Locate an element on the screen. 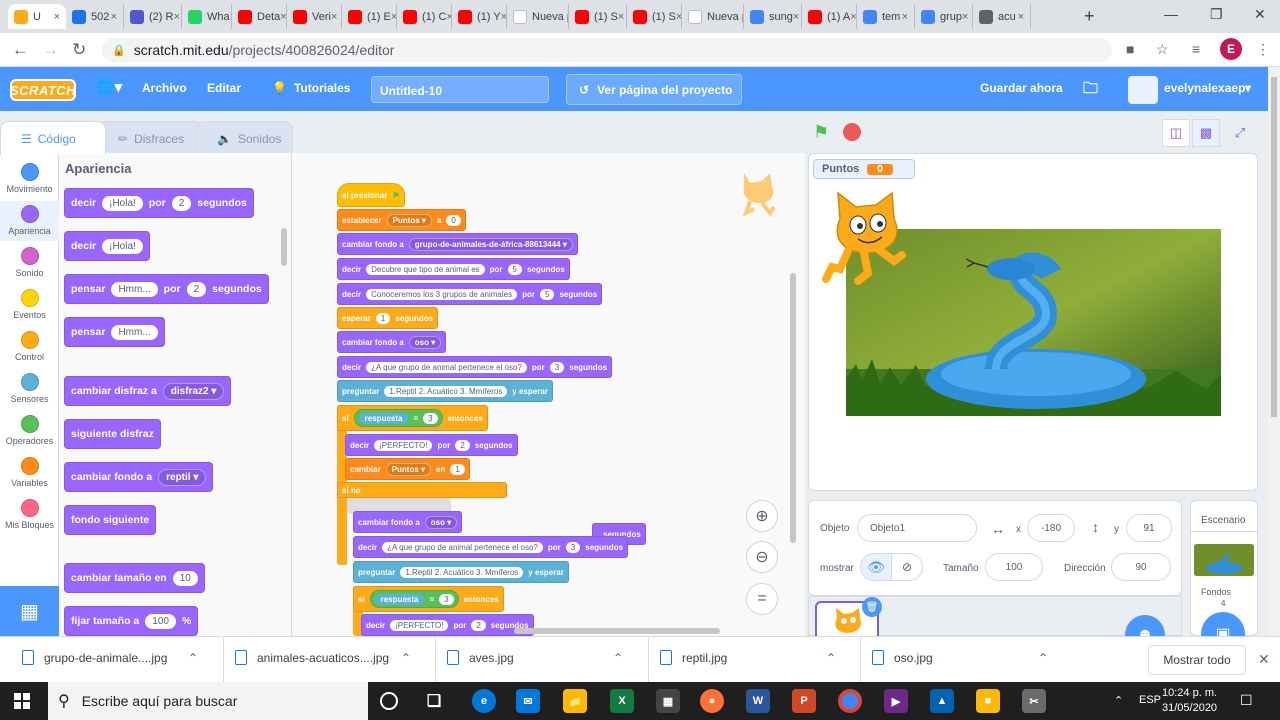  sticky-notes-icon: ■ is located at coordinates (988, 701).